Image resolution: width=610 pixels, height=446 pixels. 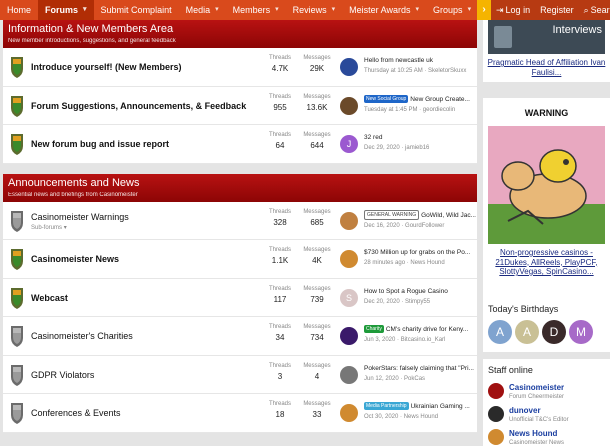 What do you see at coordinates (536, 434) in the screenshot?
I see `staff-name: News Hound` at bounding box center [536, 434].